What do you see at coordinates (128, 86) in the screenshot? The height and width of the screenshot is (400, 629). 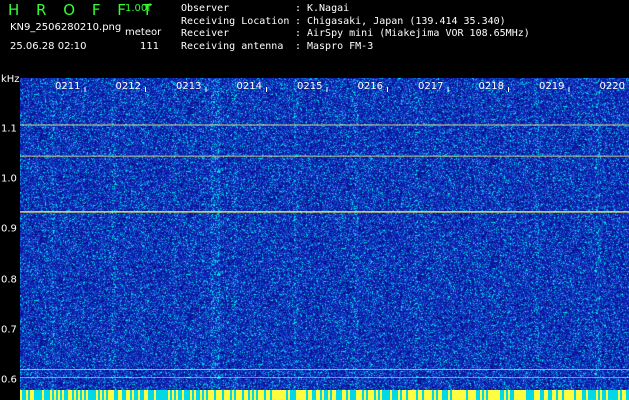 I see `time-label: 0212` at bounding box center [128, 86].